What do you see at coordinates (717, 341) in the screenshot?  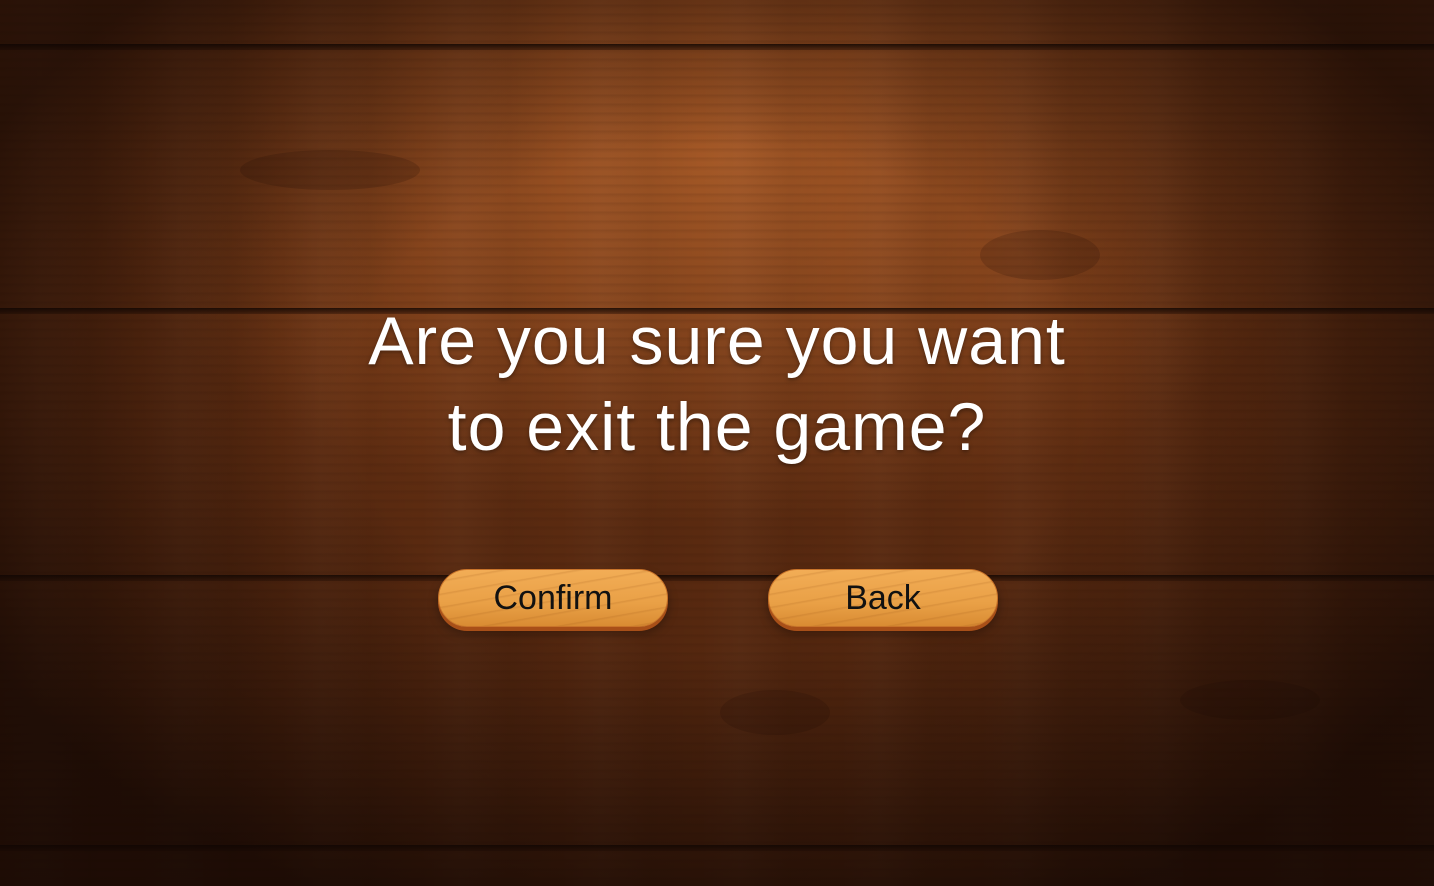 I see `message-line-1: Are you sure you want` at bounding box center [717, 341].